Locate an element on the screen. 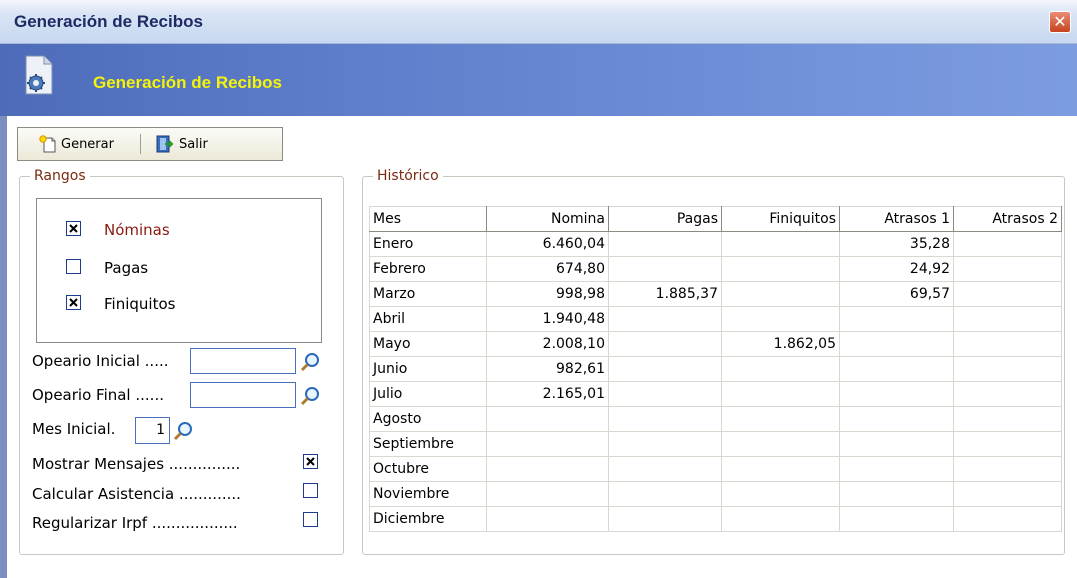  table-row: Mayo 2.008,10 1.862,05 is located at coordinates (715, 344).